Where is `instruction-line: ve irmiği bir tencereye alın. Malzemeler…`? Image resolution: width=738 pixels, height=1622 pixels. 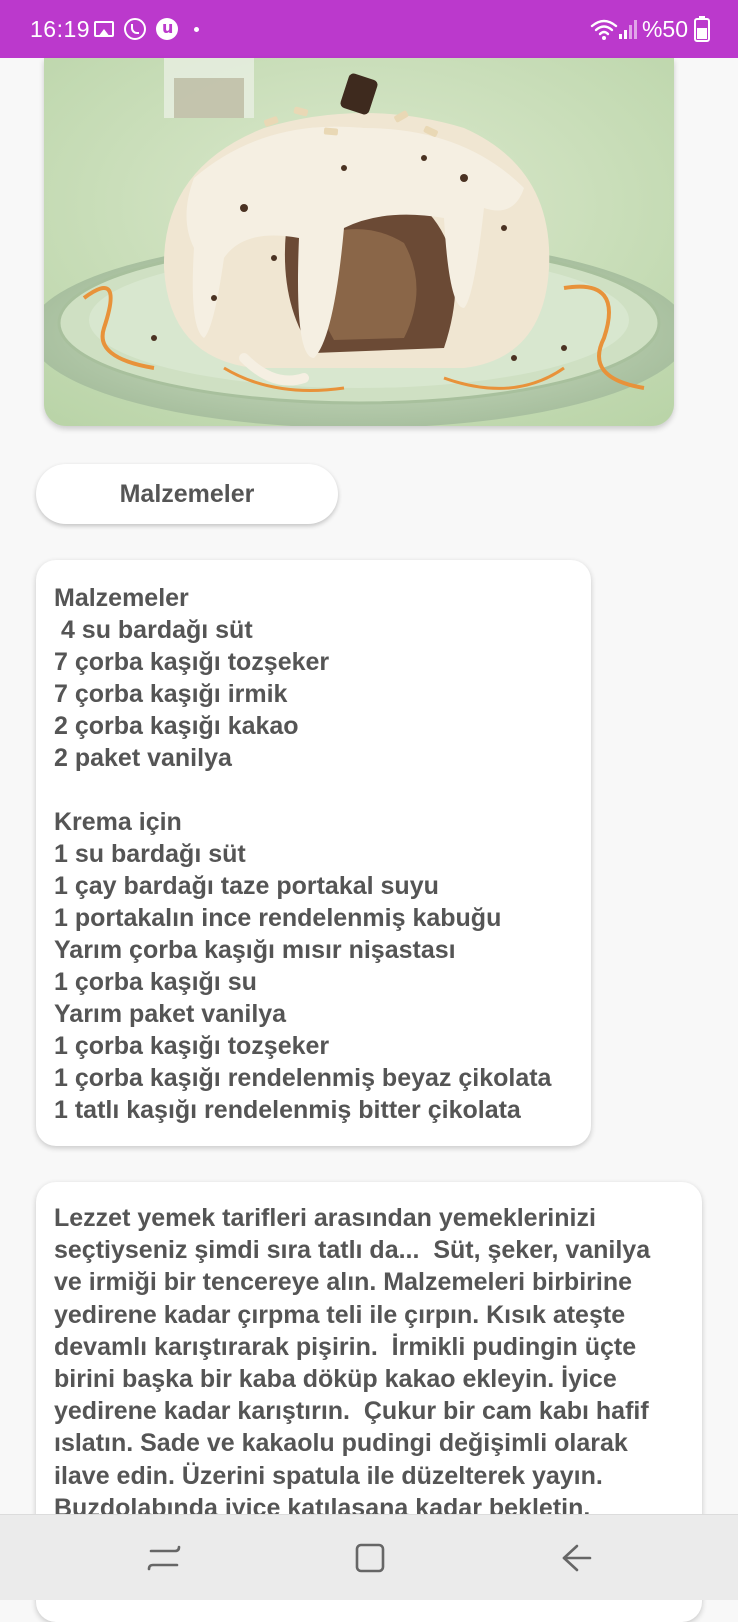 instruction-line: ve irmiği bir tencereye alın. Malzemeler… is located at coordinates (343, 1282).